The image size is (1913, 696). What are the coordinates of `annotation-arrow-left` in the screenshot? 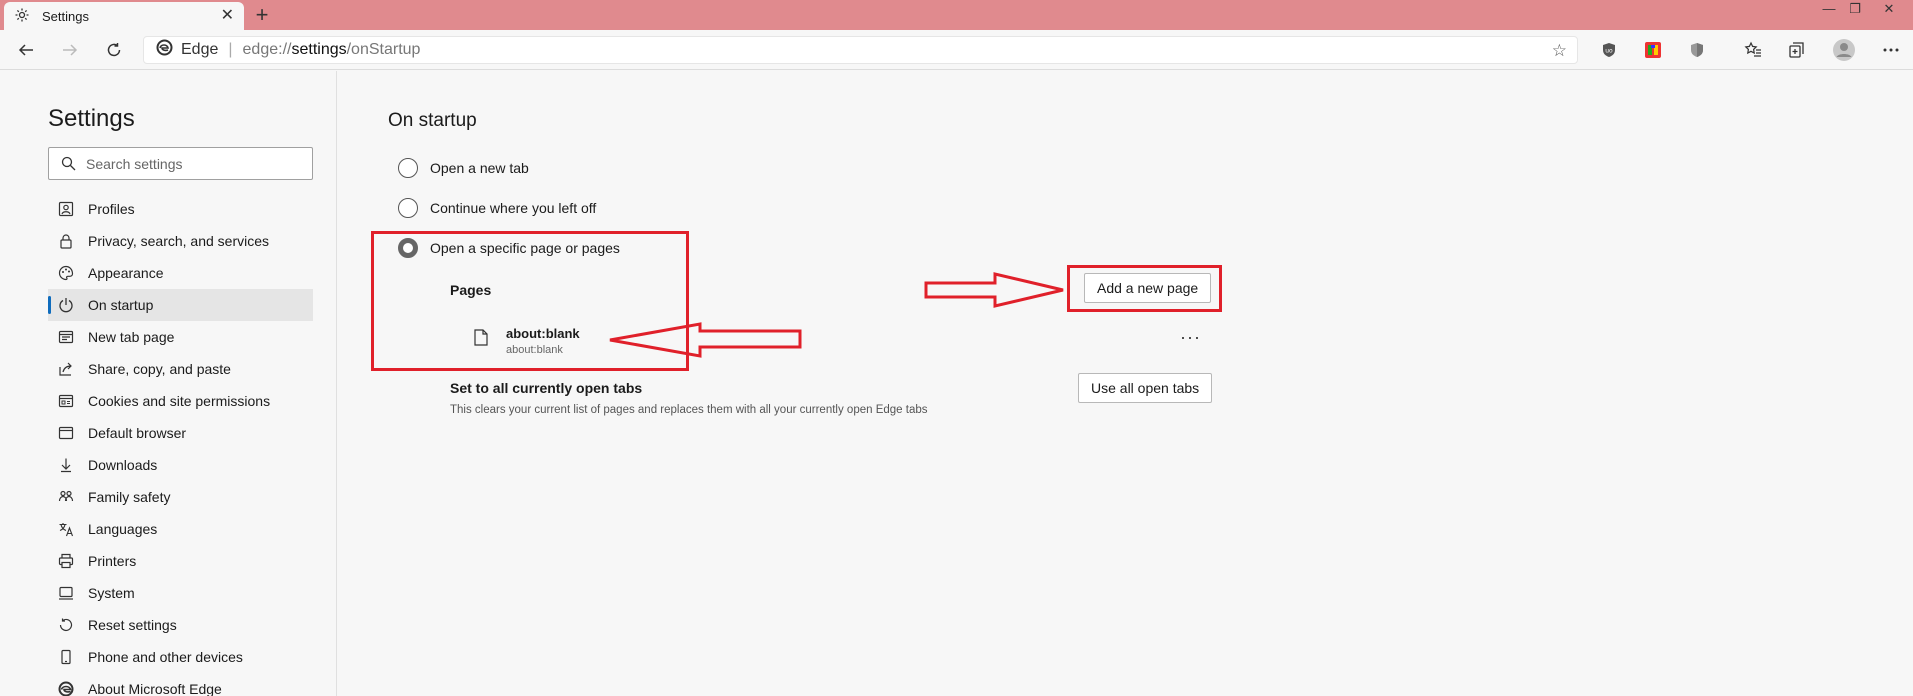 It's located at (705, 340).